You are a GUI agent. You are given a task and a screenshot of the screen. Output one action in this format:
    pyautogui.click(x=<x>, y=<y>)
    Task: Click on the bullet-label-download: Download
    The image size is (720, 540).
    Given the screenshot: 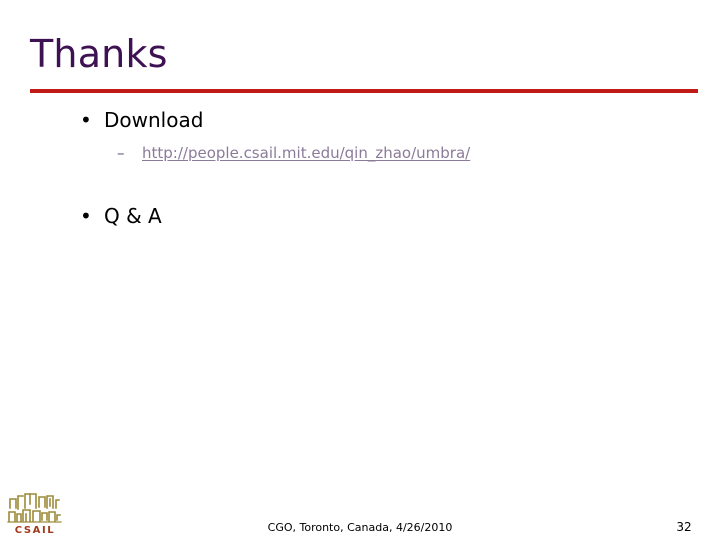 What is the action you would take?
    pyautogui.click(x=154, y=120)
    